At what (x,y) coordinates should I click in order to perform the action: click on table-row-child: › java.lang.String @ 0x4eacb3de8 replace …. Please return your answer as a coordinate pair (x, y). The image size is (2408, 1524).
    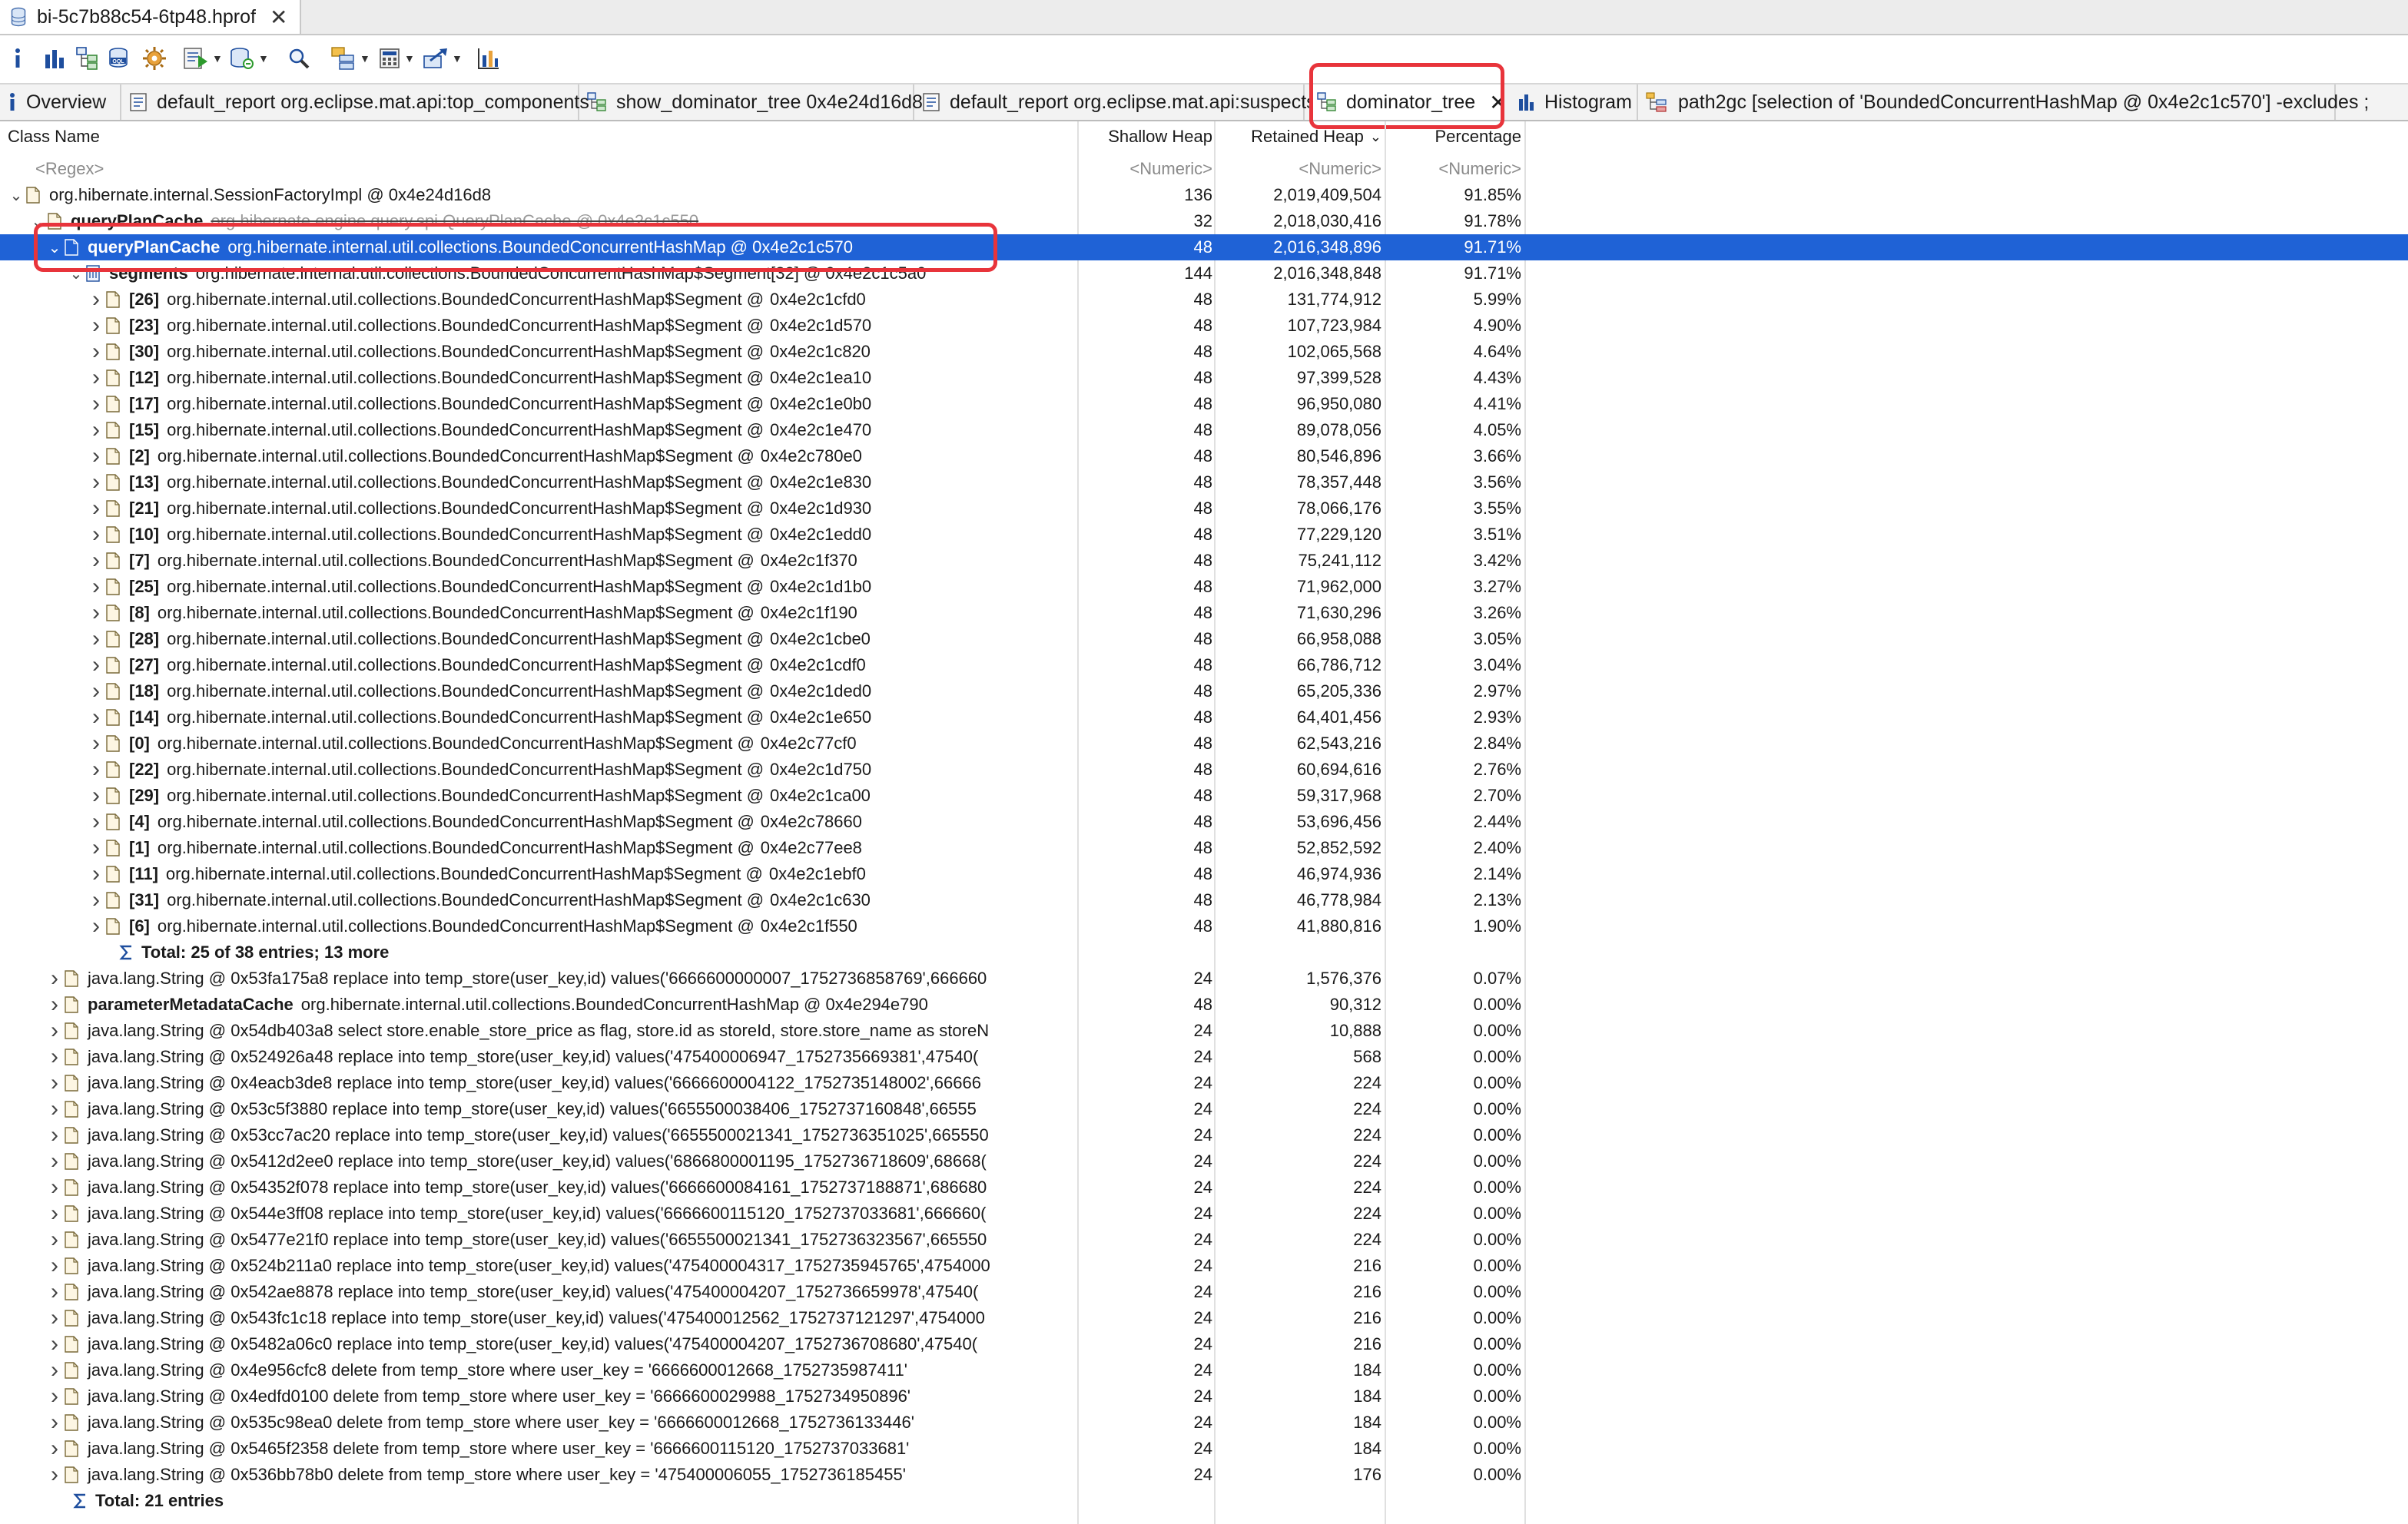
    Looking at the image, I should click on (1204, 1083).